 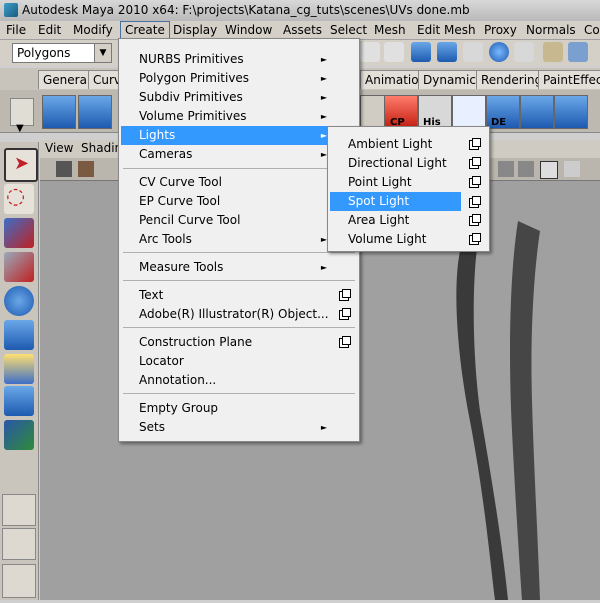 I want to click on menu-mesh: Mesh, so click(x=390, y=30).